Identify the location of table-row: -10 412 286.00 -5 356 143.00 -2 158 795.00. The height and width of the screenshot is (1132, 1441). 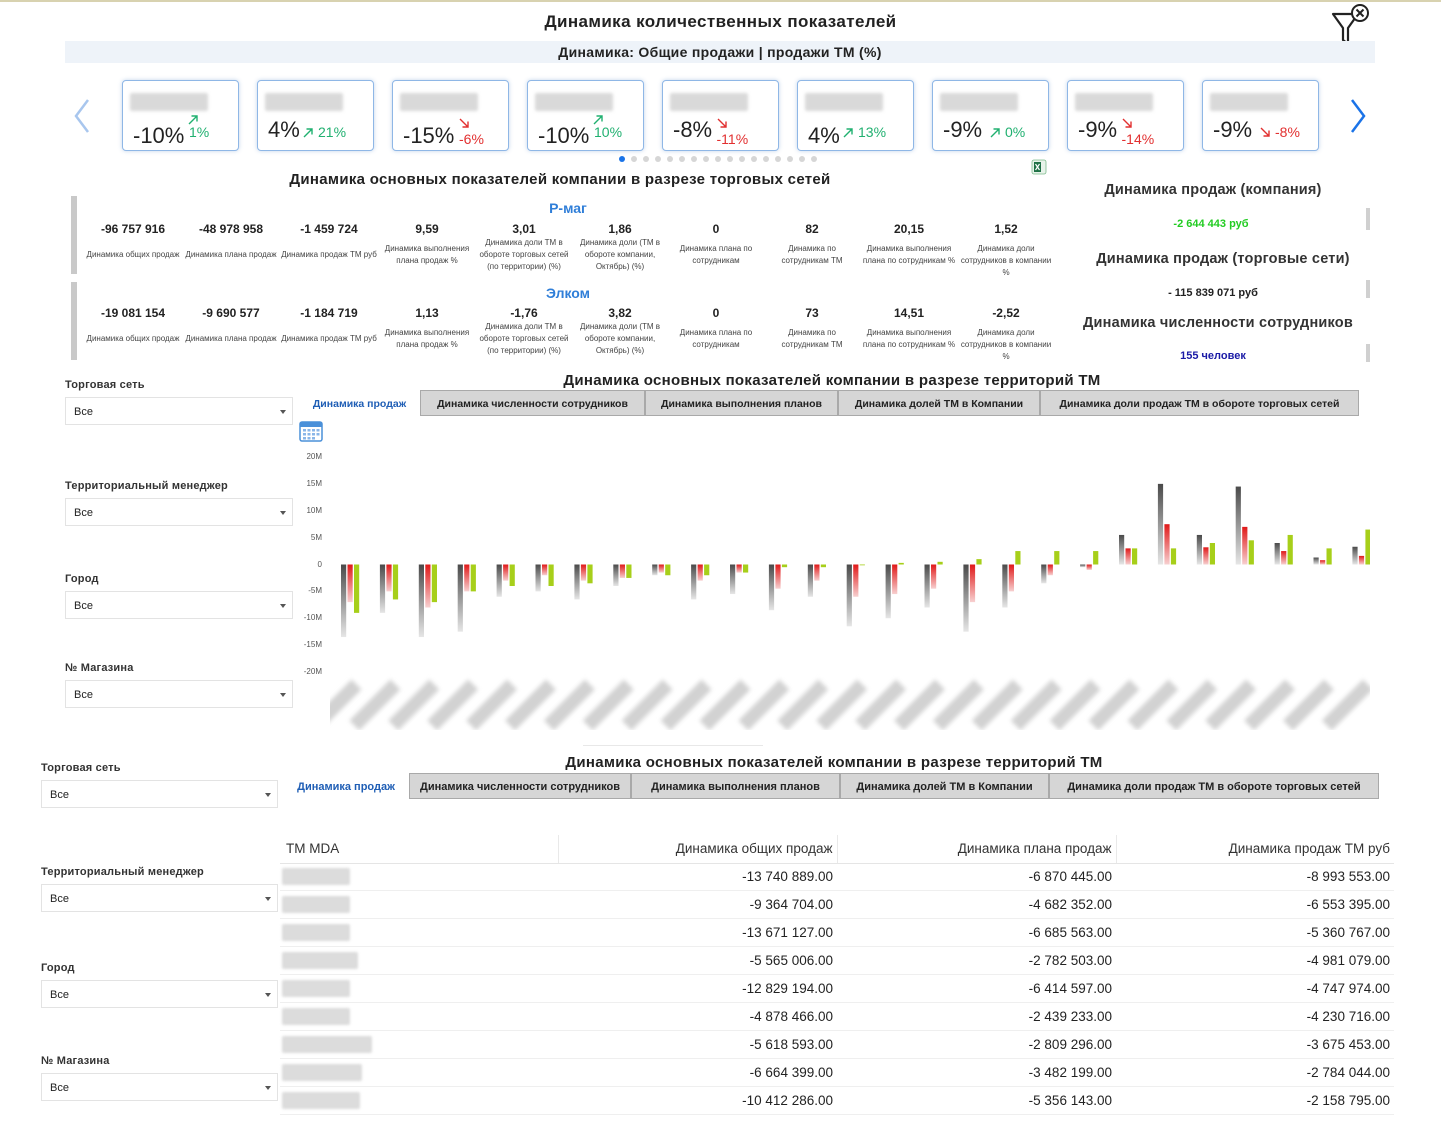
(837, 1100).